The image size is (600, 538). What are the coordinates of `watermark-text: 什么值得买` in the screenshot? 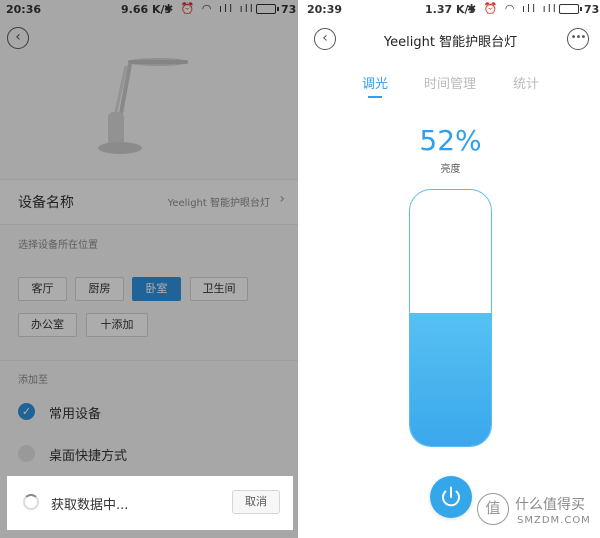 It's located at (550, 505).